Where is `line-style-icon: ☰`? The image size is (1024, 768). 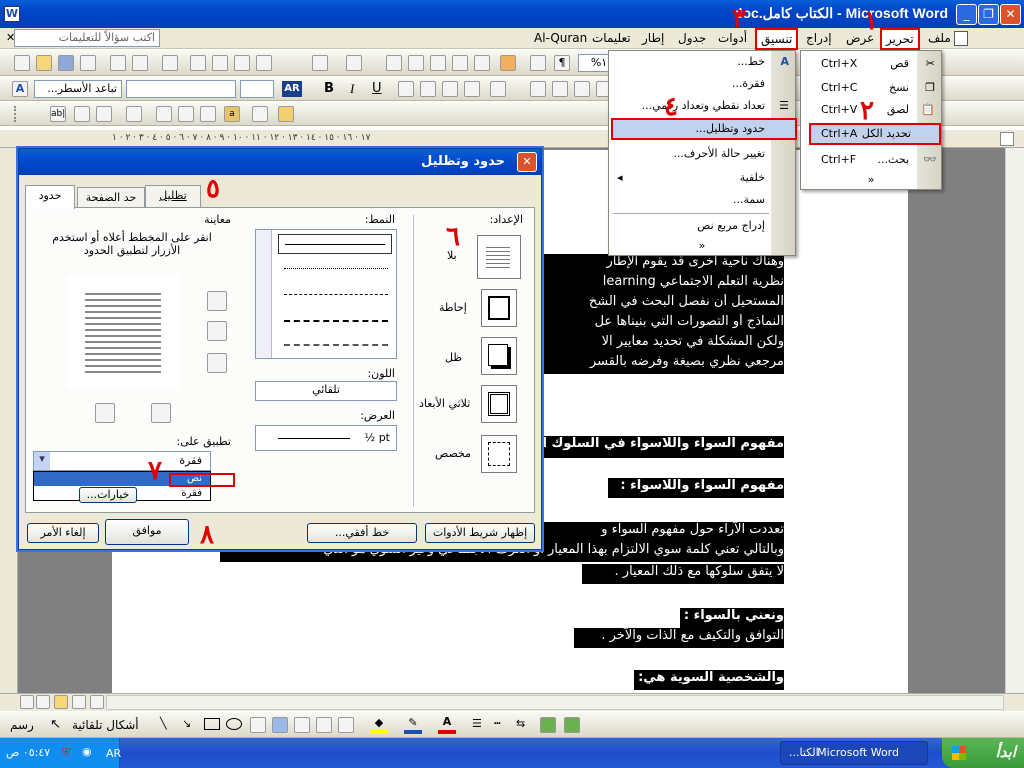 line-style-icon: ☰ is located at coordinates (477, 723).